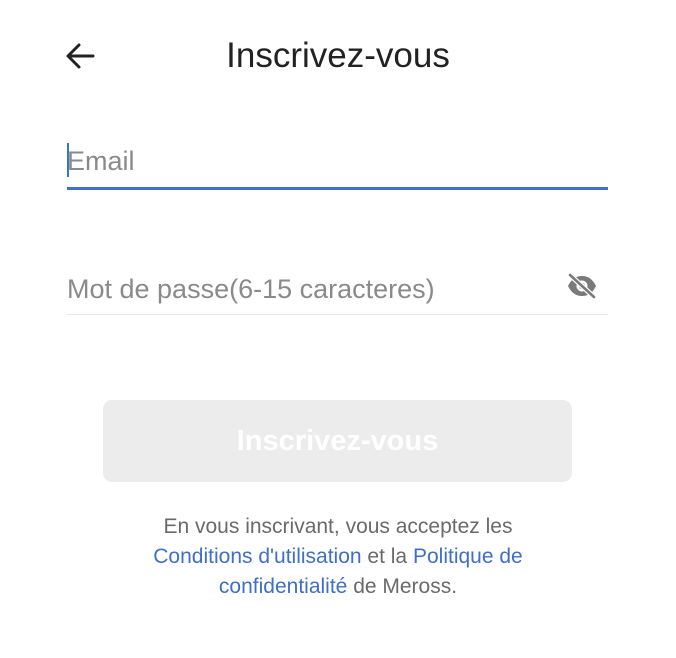 This screenshot has width=676, height=658. Describe the element at coordinates (307, 289) in the screenshot. I see `password-input` at that location.